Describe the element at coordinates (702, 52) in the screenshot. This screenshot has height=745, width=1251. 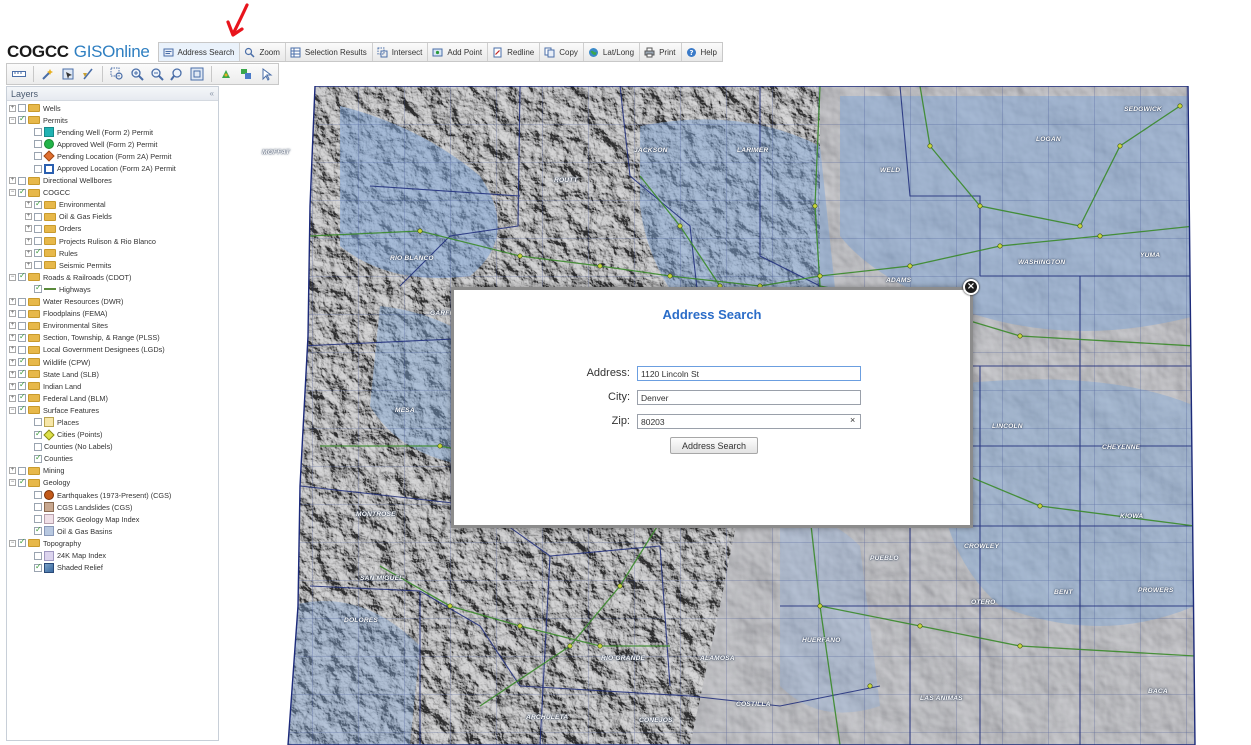
I see `help-button: ? Help` at that location.